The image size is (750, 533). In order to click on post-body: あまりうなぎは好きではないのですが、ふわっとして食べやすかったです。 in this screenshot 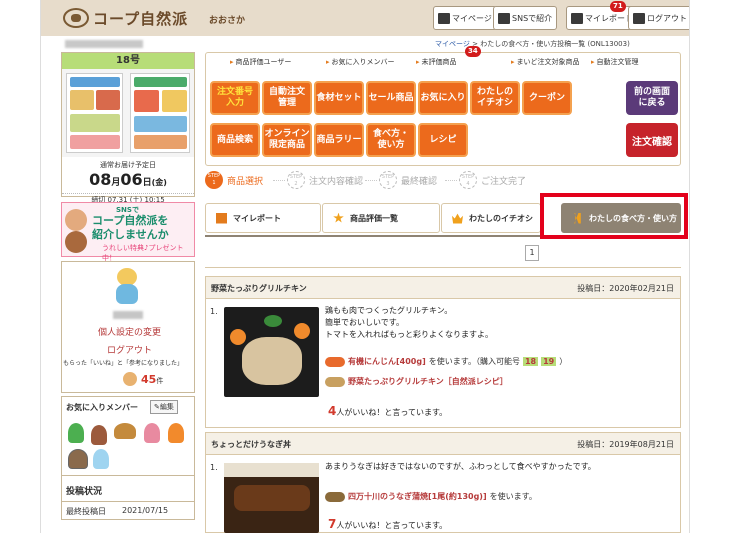, I will do `click(460, 466)`.